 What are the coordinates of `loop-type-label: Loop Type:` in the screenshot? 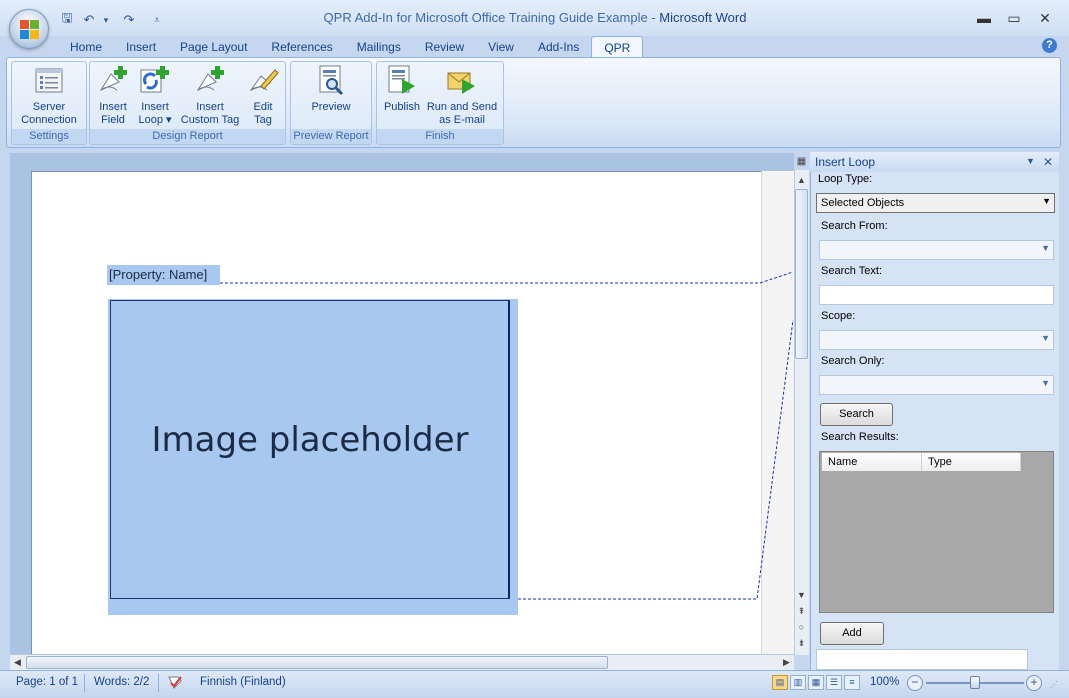 It's located at (845, 179).